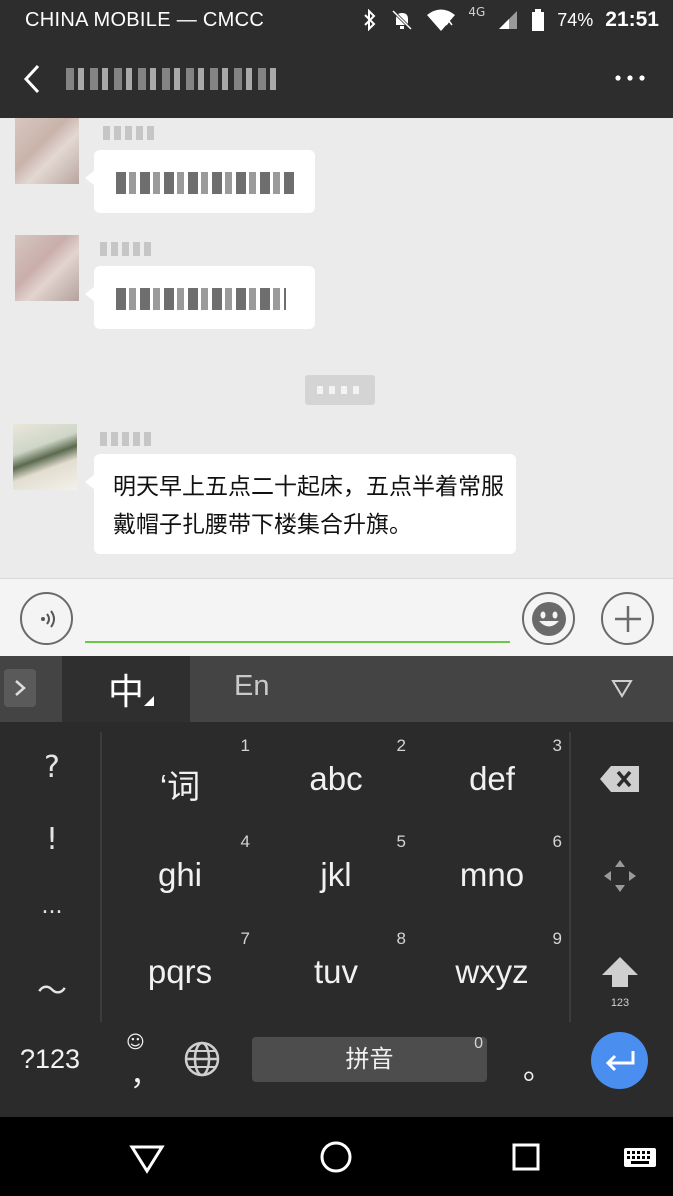  Describe the element at coordinates (50, 1059) in the screenshot. I see `numbers-switch-key: ?123` at that location.